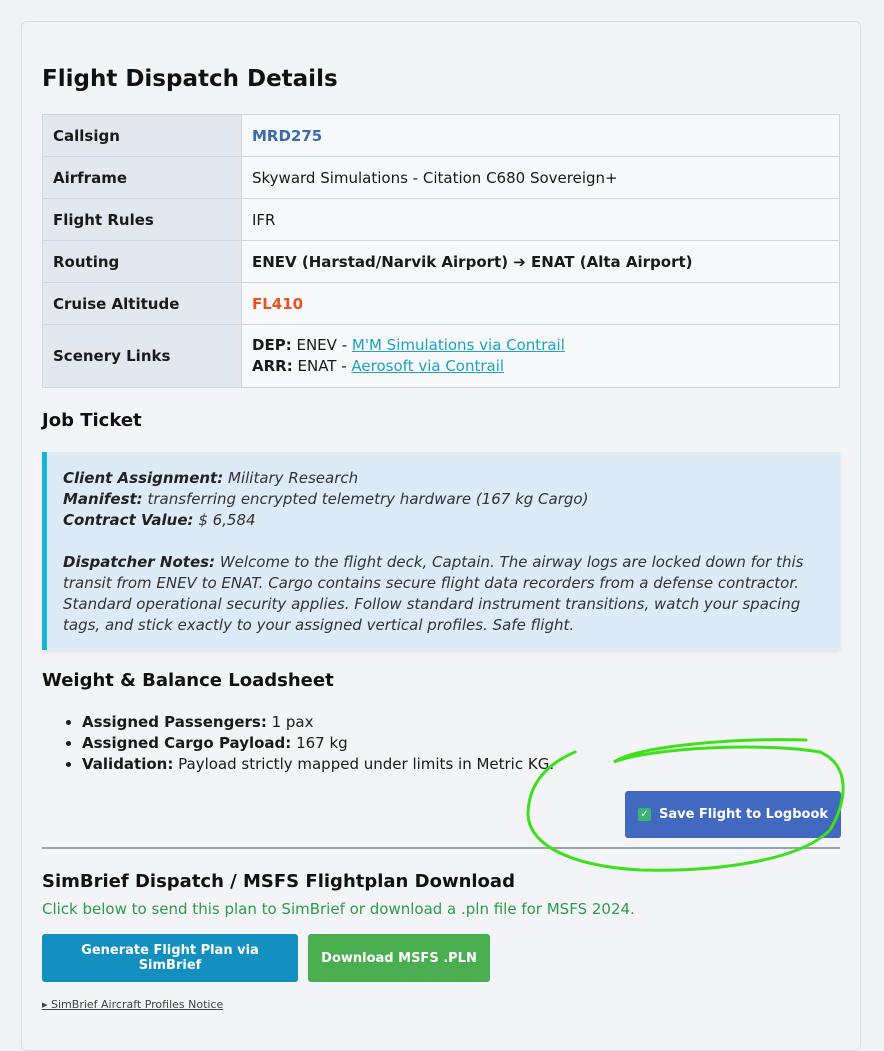  I want to click on save-button-label: Save Flight to Logbook, so click(743, 814).